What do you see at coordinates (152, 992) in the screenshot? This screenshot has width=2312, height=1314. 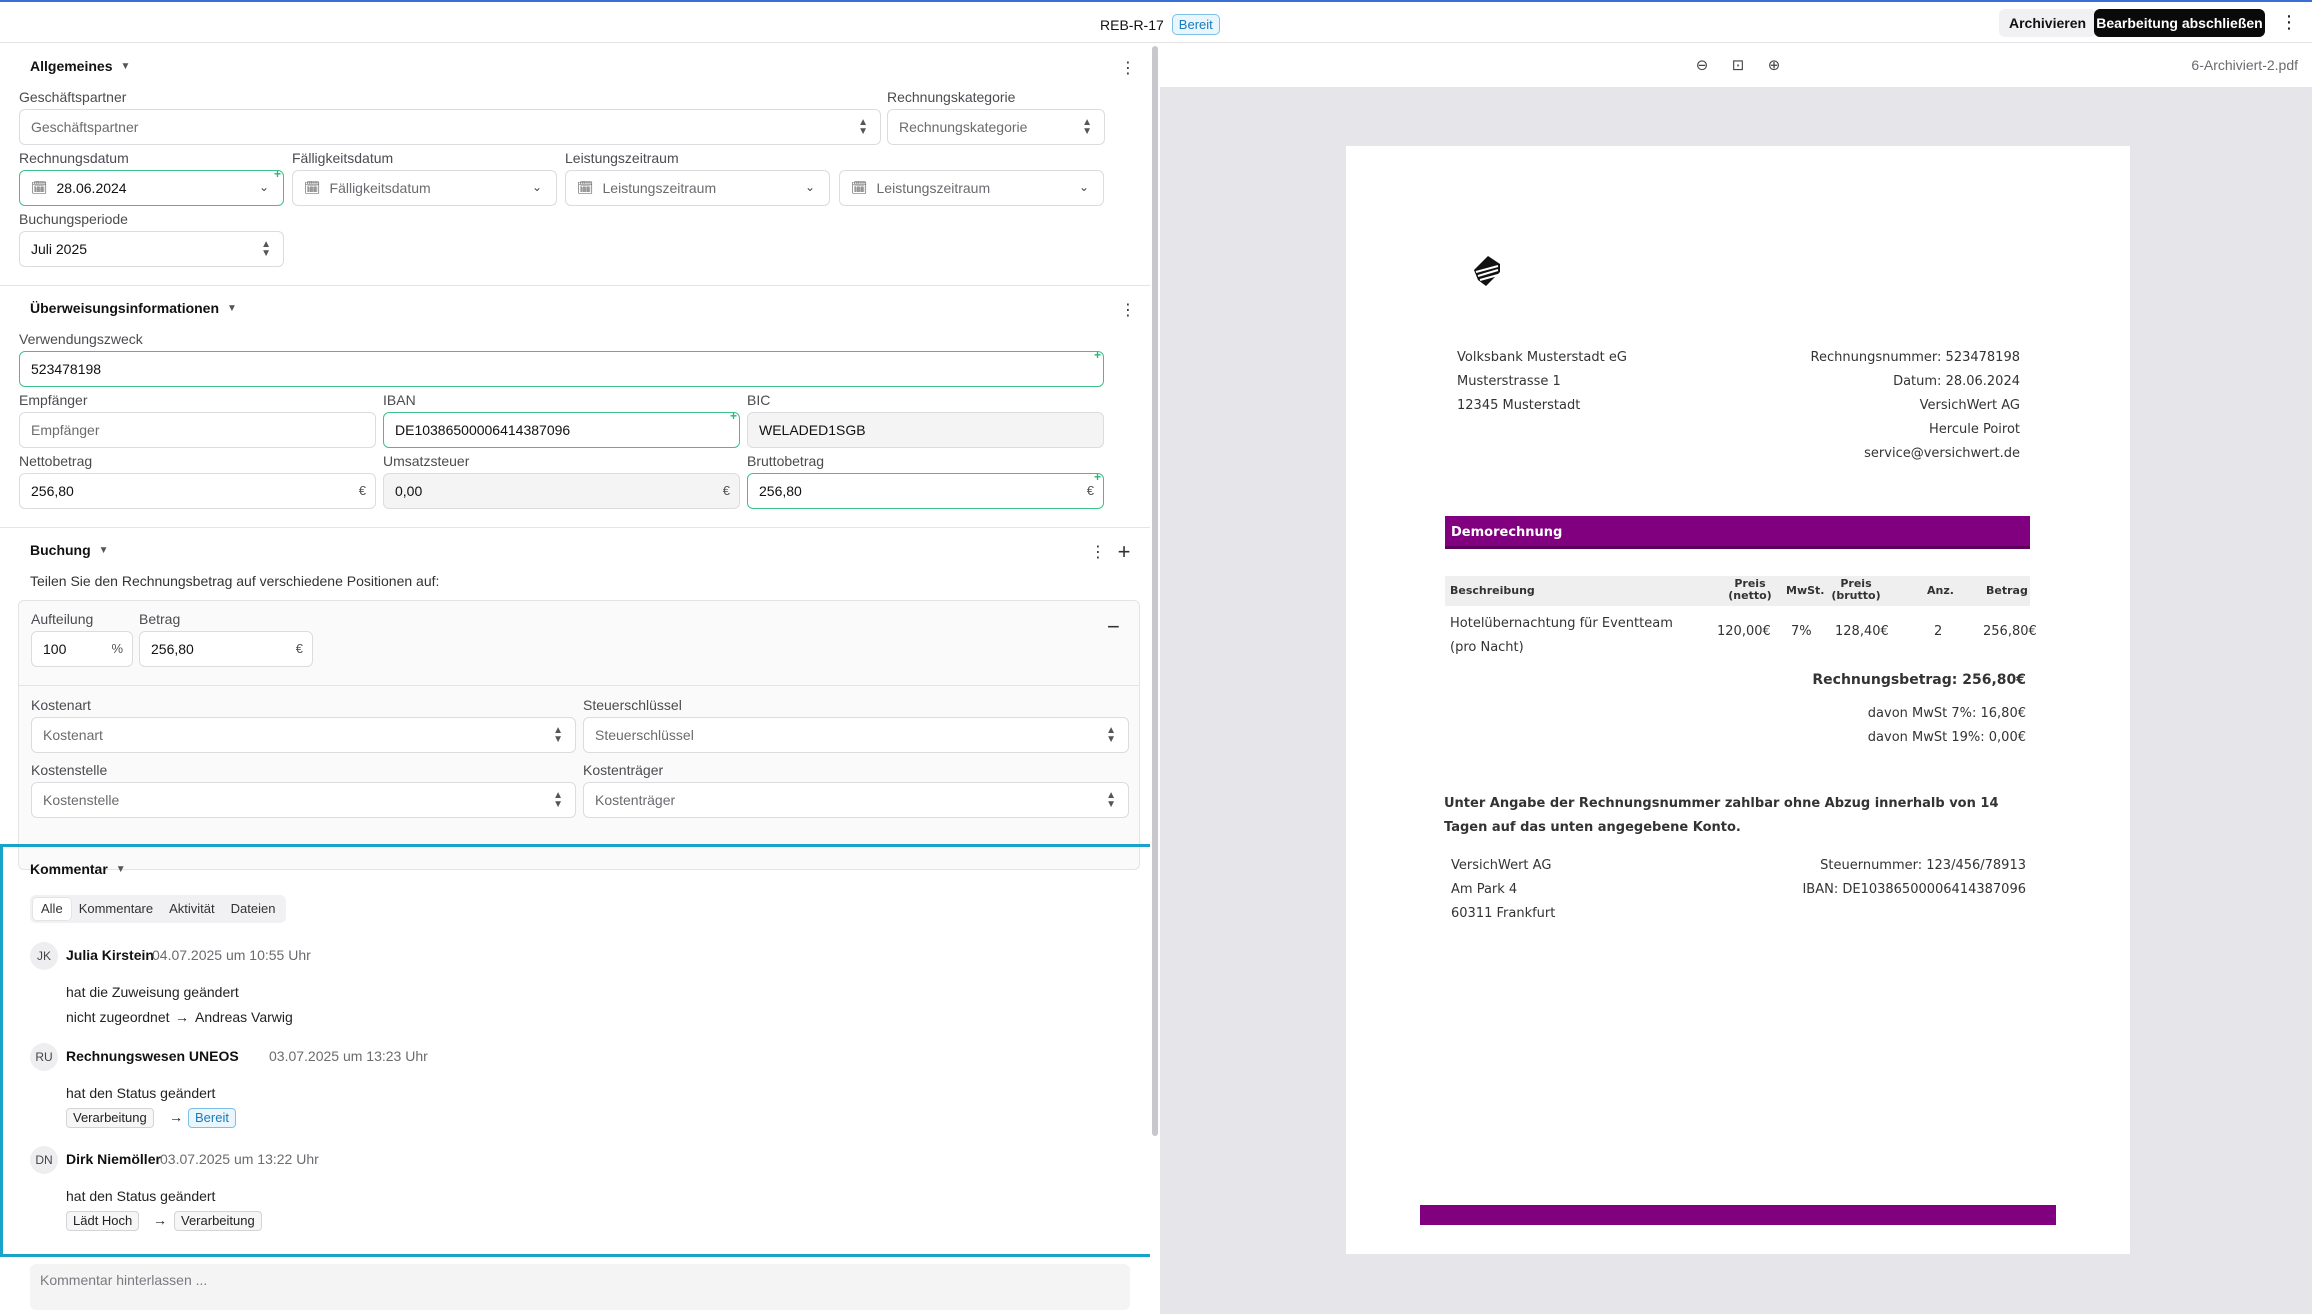 I see `comment-action: hat die Zuweisung geändert` at bounding box center [152, 992].